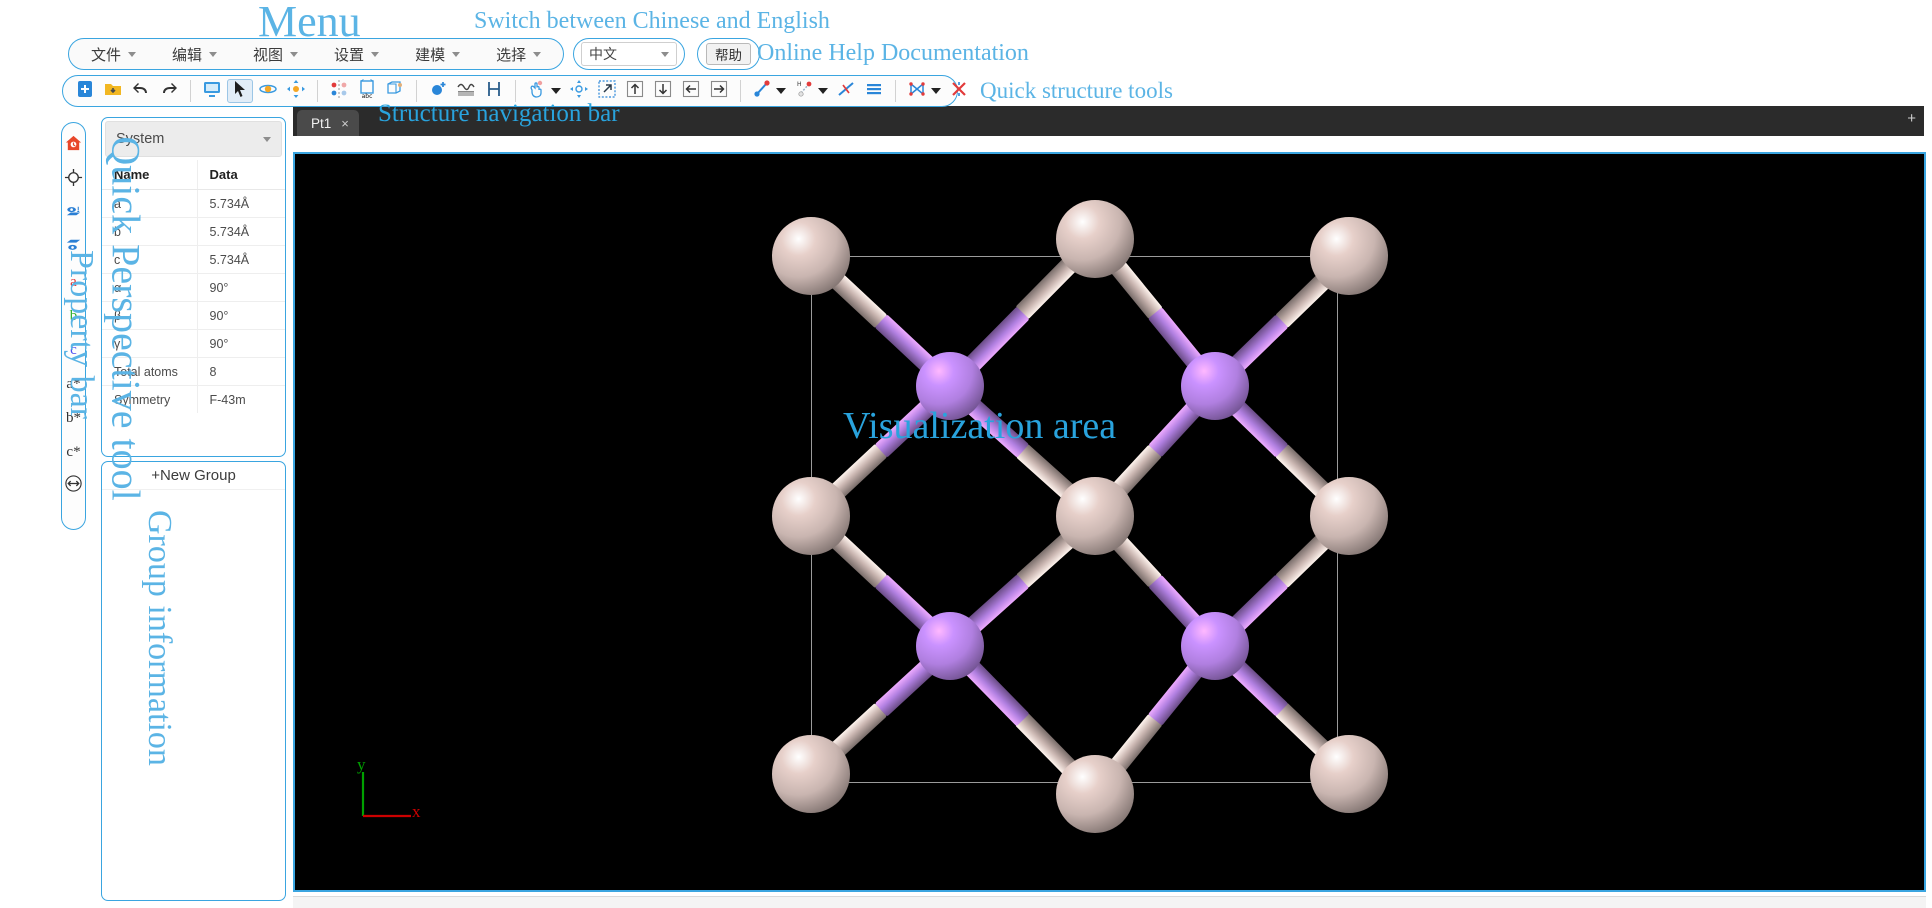 The height and width of the screenshot is (908, 1932). What do you see at coordinates (691, 91) in the screenshot?
I see `move-left-button` at bounding box center [691, 91].